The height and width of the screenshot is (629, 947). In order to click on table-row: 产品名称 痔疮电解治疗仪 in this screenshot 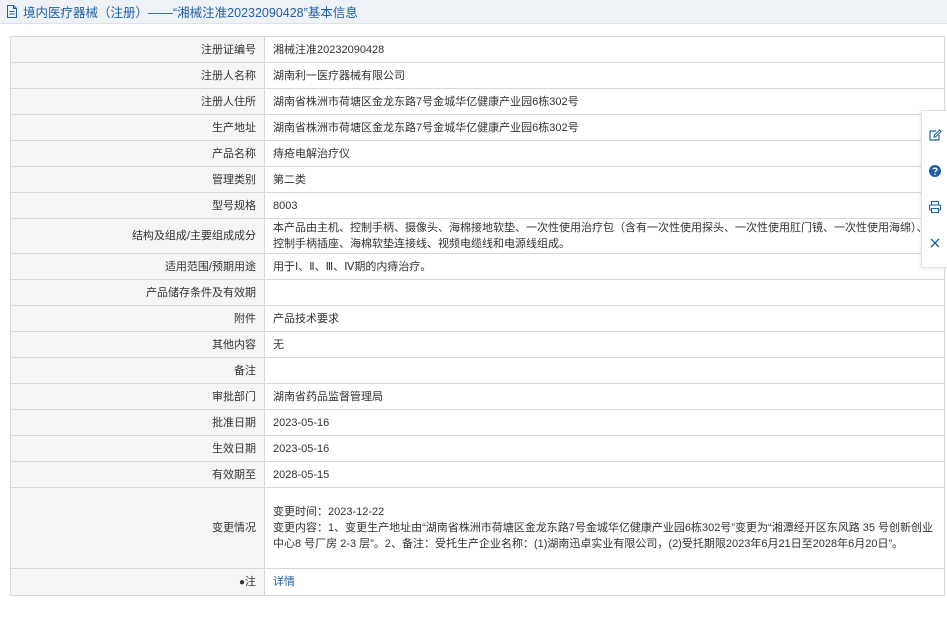, I will do `click(477, 153)`.